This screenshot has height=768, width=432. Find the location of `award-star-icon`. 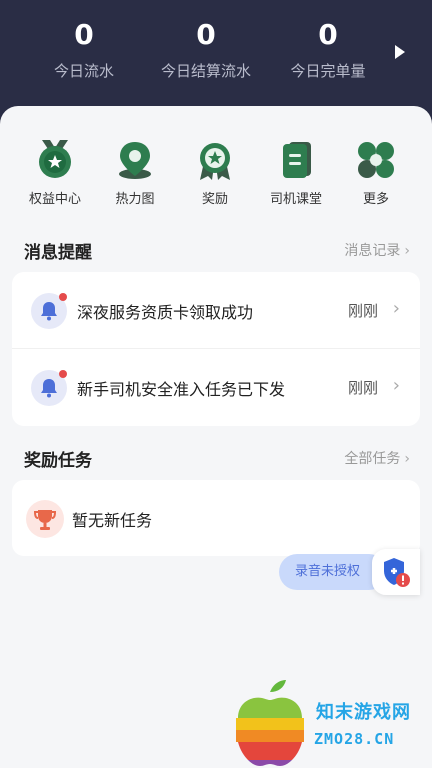

award-star-icon is located at coordinates (215, 160).